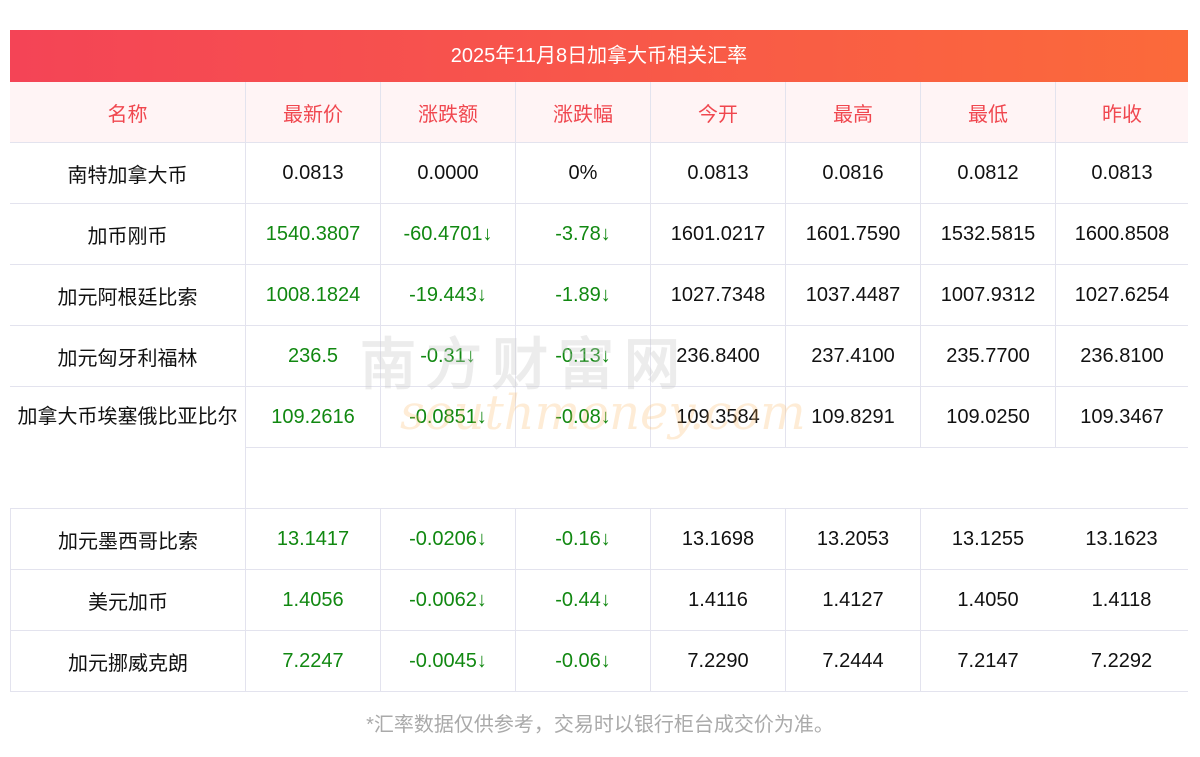  What do you see at coordinates (1121, 173) in the screenshot?
I see `cell-prev-close: 0.0813` at bounding box center [1121, 173].